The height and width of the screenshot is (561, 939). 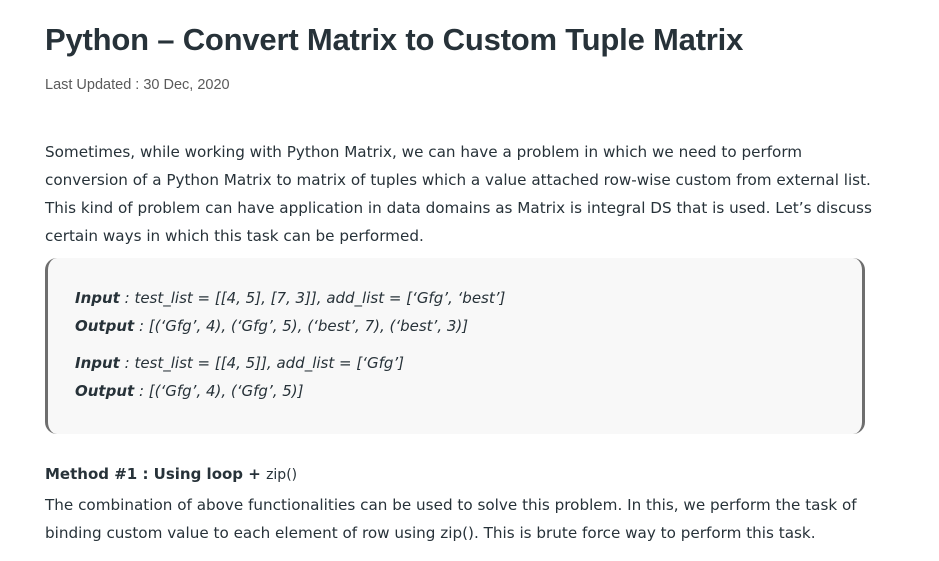 What do you see at coordinates (156, 474) in the screenshot?
I see `method-1-heading-text: Method #1 : Using loop +` at bounding box center [156, 474].